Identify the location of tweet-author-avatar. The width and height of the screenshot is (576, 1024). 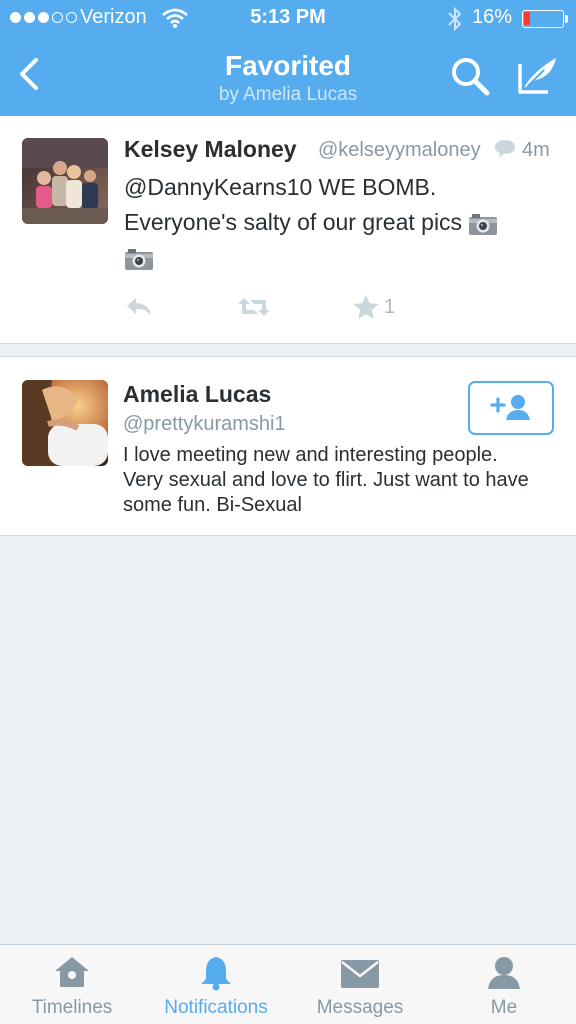
(65, 181).